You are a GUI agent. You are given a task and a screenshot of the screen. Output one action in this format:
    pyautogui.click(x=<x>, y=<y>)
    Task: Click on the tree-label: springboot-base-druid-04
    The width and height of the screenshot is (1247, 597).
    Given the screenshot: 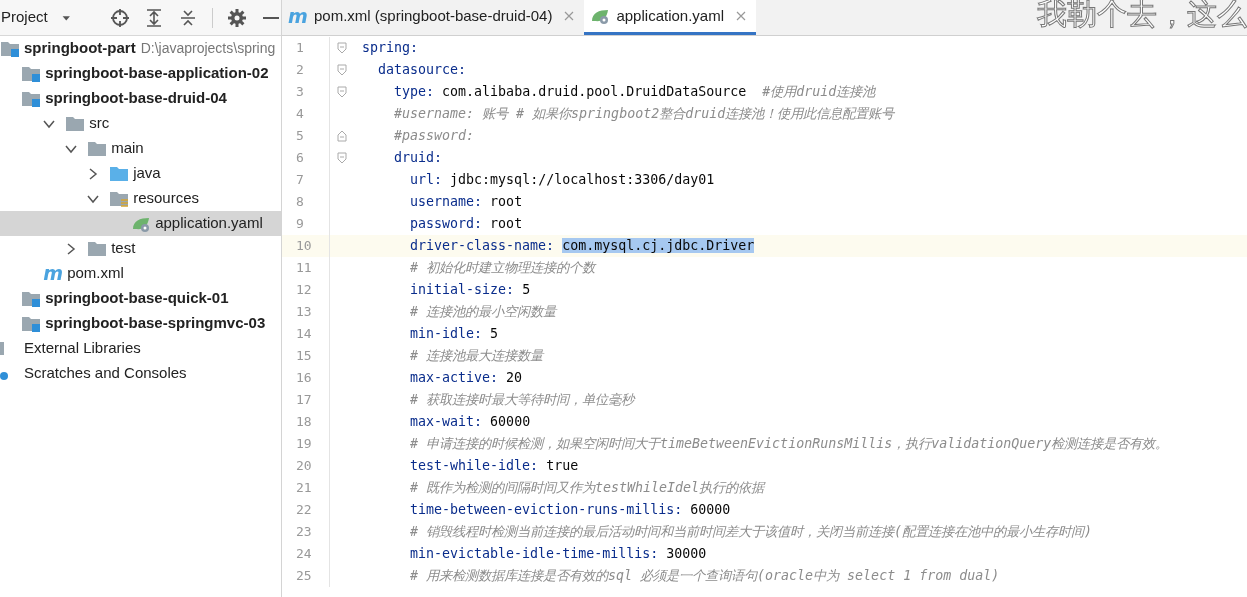 What is the action you would take?
    pyautogui.click(x=136, y=98)
    